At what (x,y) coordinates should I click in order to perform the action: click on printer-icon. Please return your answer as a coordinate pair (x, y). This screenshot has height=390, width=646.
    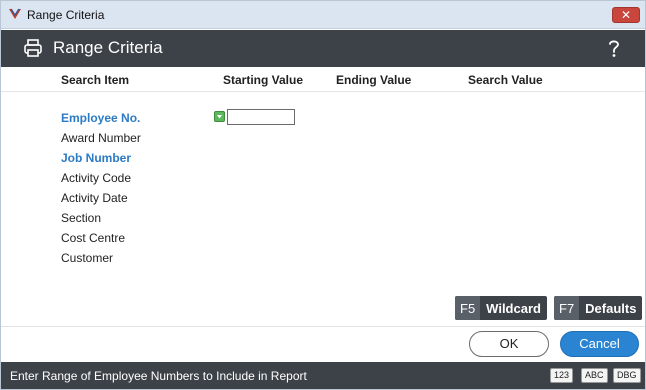
    Looking at the image, I should click on (33, 48).